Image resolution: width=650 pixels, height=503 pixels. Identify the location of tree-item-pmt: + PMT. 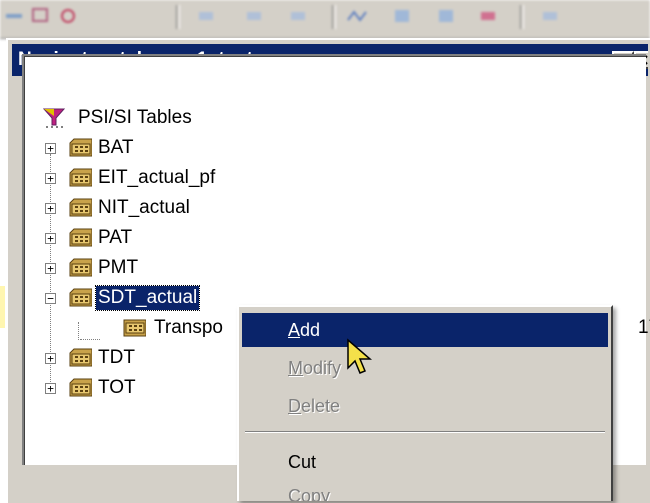
(192, 271).